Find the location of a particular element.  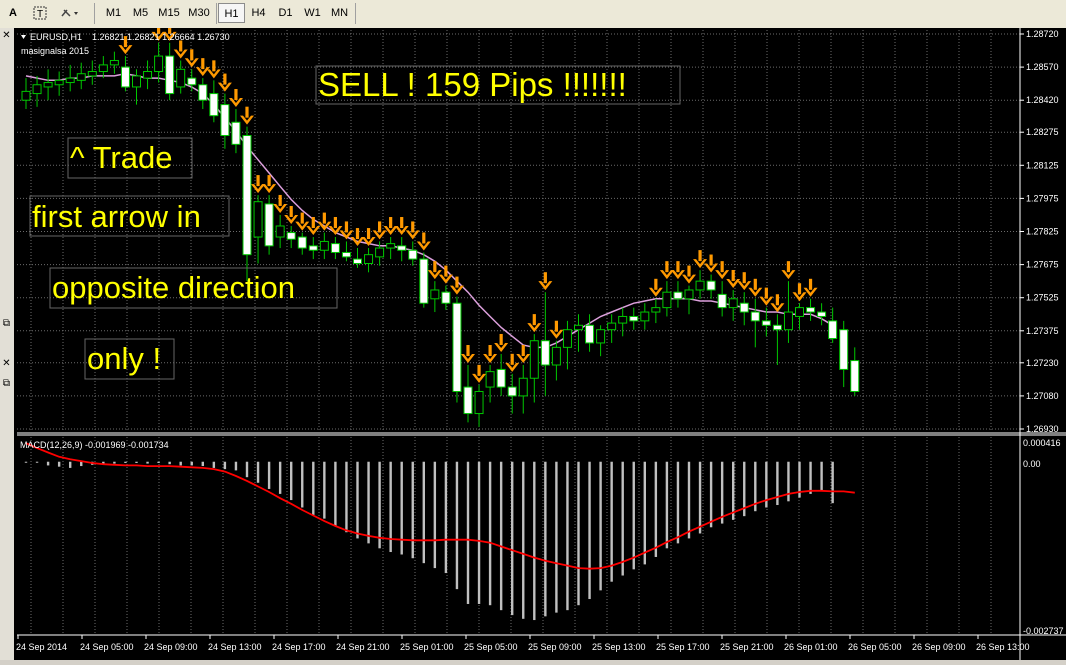

dropdown-triangle-icon is located at coordinates (23, 37).